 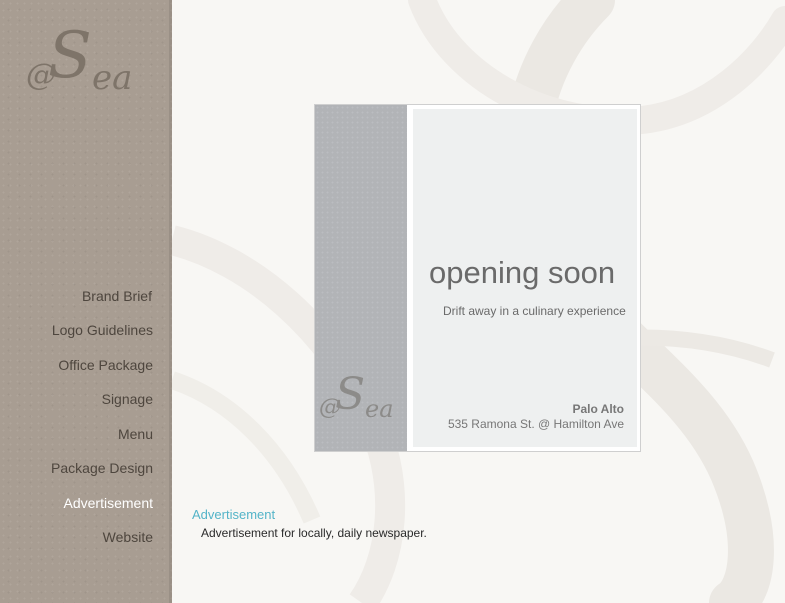 What do you see at coordinates (598, 409) in the screenshot?
I see `ad-city: Palo Alto` at bounding box center [598, 409].